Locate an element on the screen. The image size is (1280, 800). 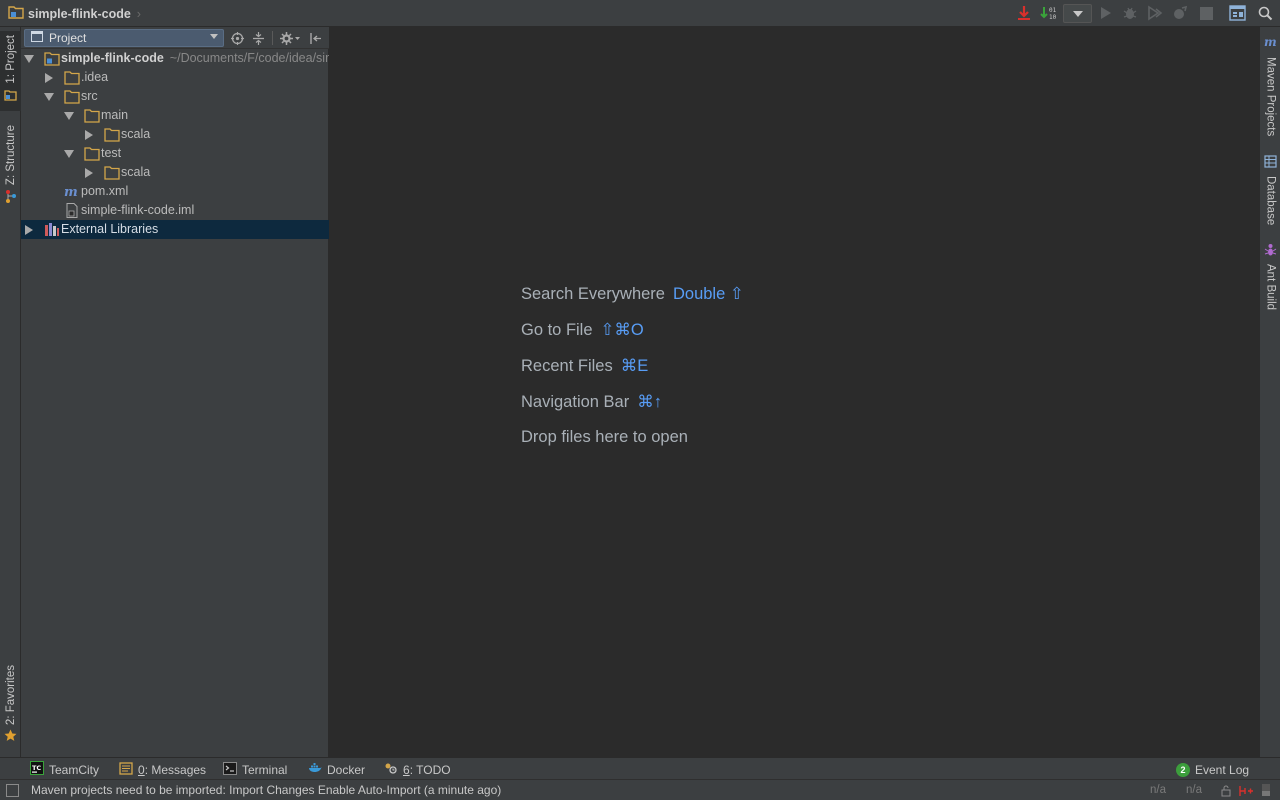
svg-text: 10 is located at coordinates (1053, 17).